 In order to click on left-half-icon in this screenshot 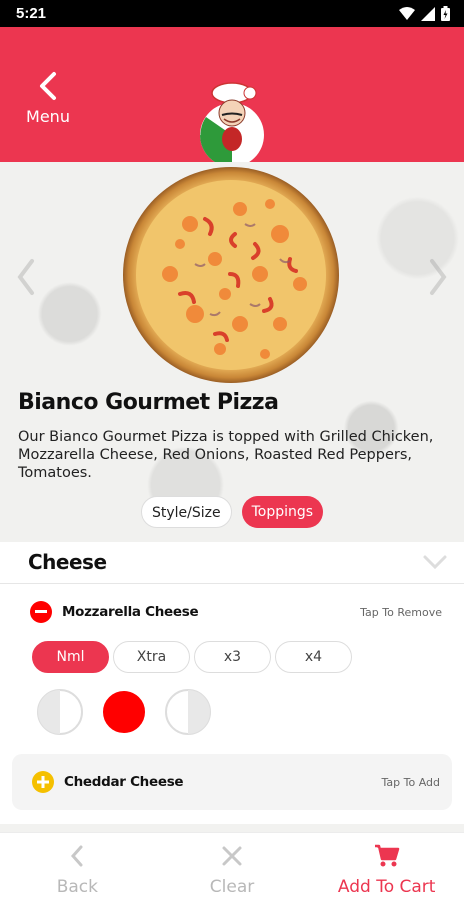, I will do `click(60, 712)`.